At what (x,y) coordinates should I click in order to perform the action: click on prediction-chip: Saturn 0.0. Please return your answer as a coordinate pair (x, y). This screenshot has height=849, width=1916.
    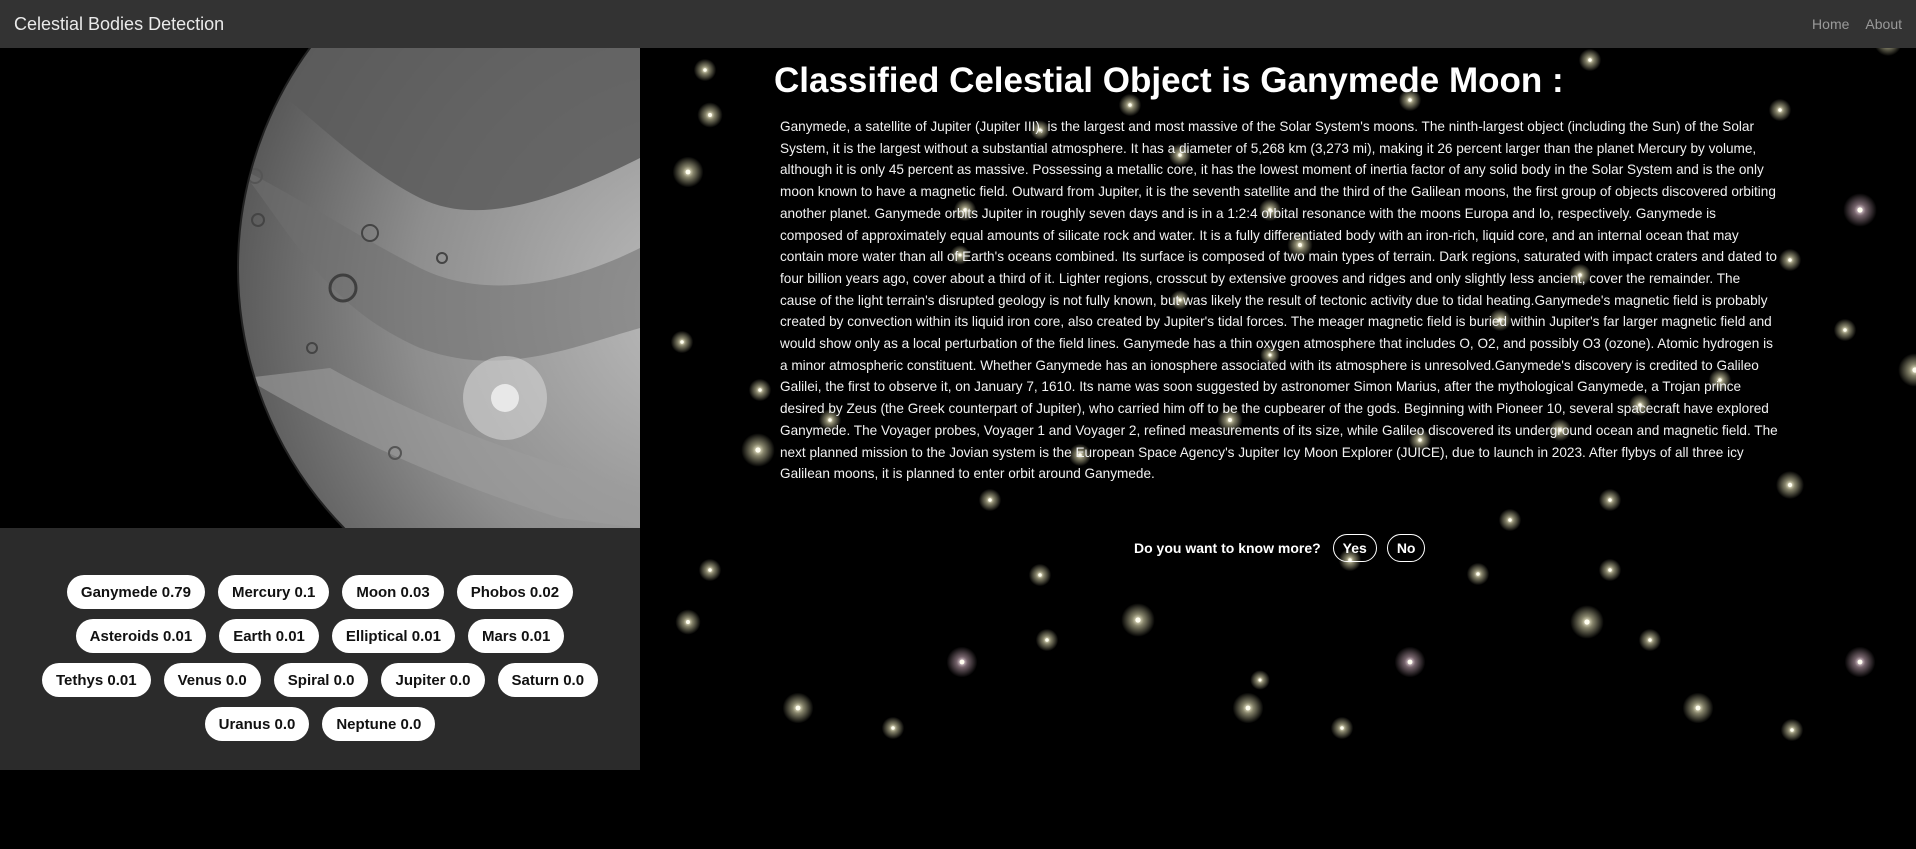
    Looking at the image, I should click on (548, 680).